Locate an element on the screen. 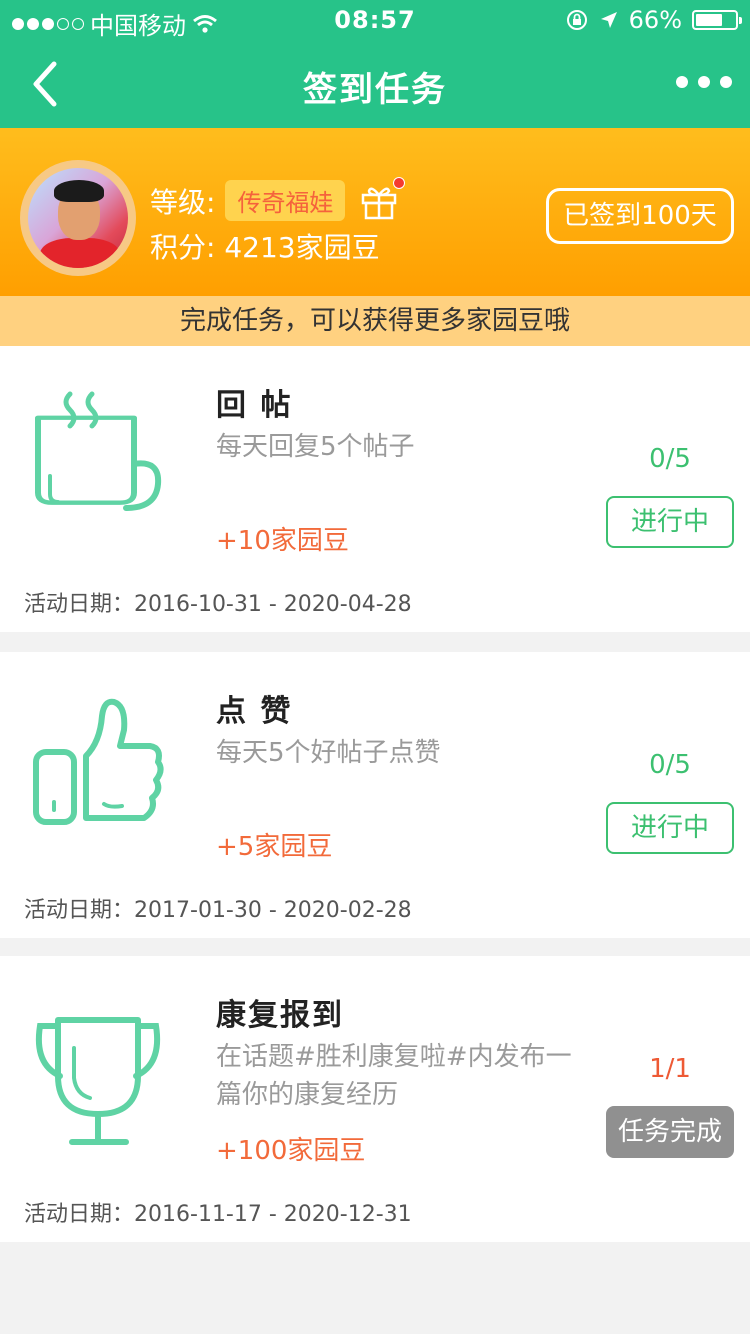 The image size is (750, 1334). task-date: 活动日期：2016-11-17 - 2020-12-31 is located at coordinates (218, 1212).